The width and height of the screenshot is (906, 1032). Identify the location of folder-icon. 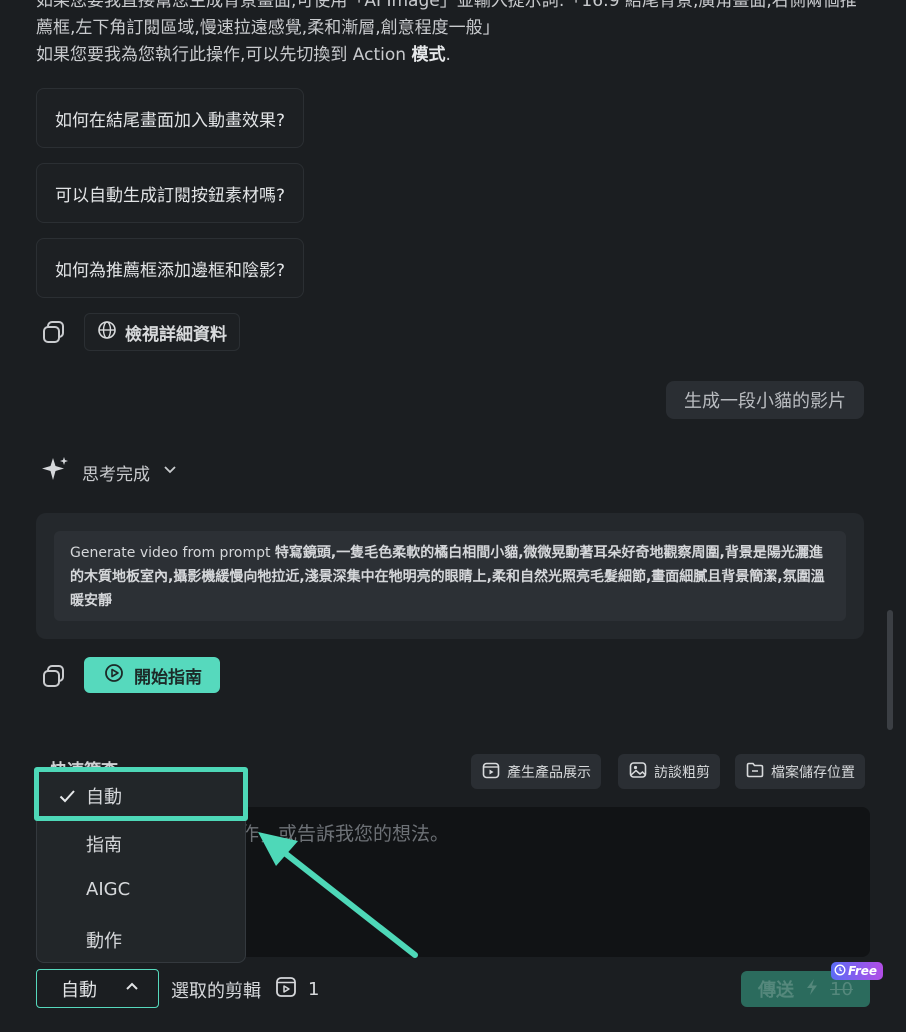
(755, 772).